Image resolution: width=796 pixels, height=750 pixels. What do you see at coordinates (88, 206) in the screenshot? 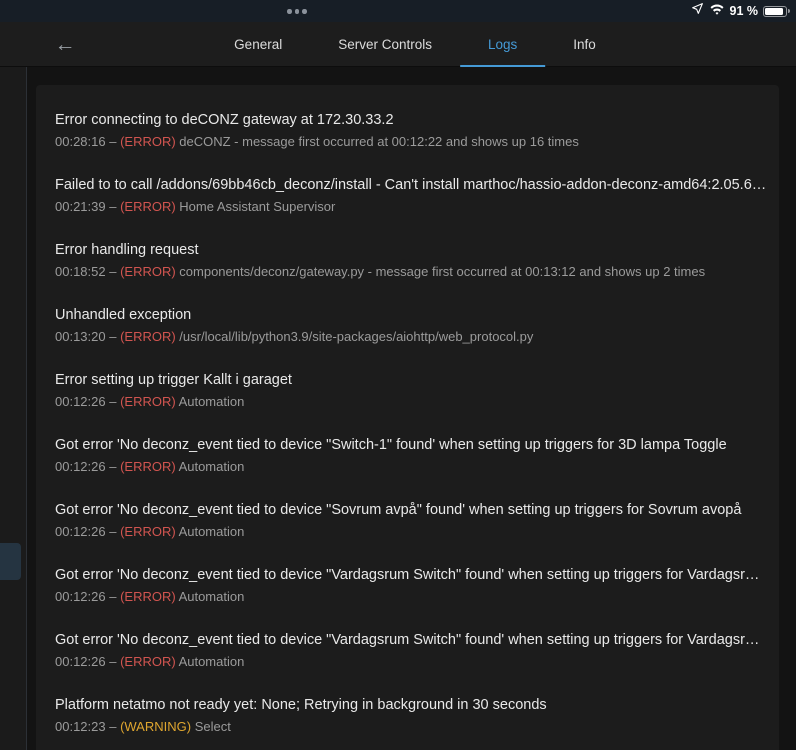
I see `log-entry-time: 00:21:39 –` at bounding box center [88, 206].